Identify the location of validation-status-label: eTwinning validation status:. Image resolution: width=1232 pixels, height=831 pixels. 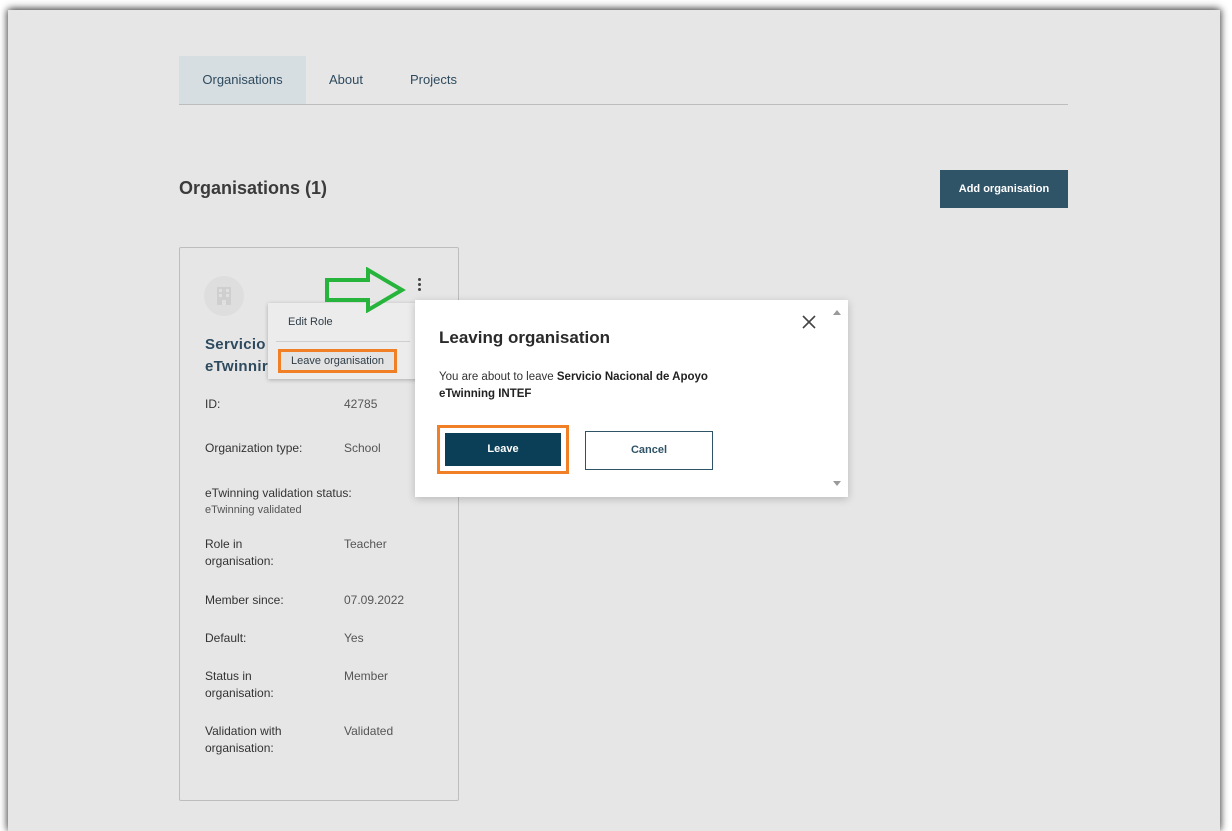
(278, 493).